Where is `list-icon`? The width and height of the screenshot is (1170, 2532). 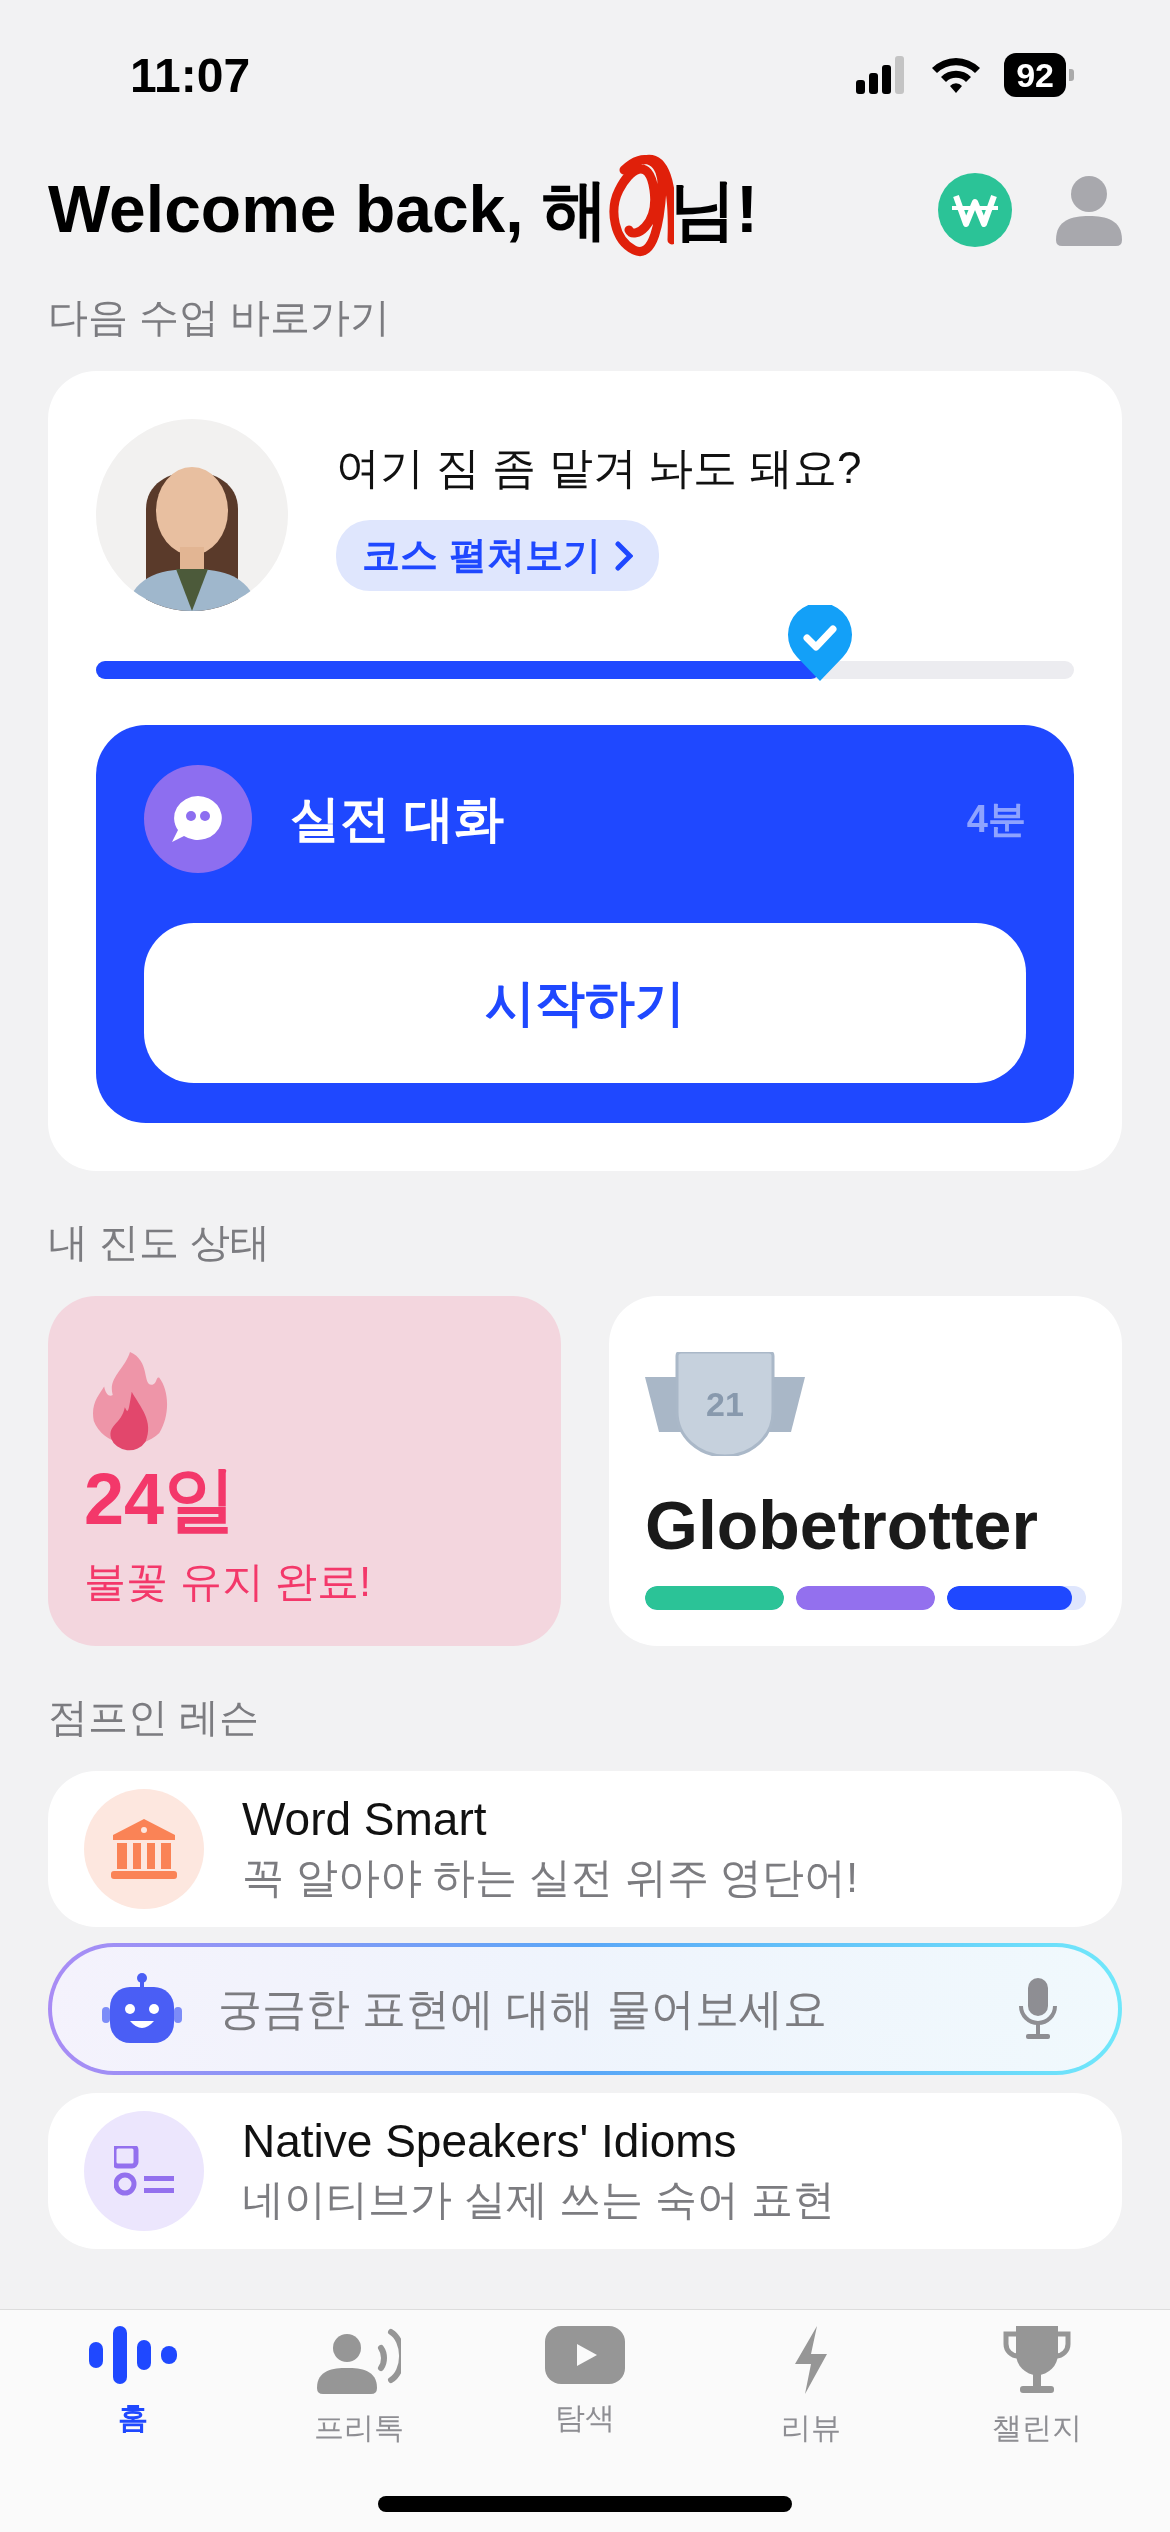 list-icon is located at coordinates (144, 2171).